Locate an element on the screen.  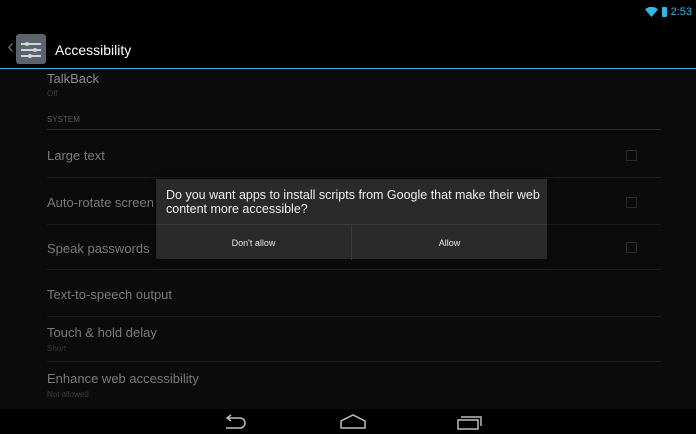
pref-summary: Off is located at coordinates (52, 93).